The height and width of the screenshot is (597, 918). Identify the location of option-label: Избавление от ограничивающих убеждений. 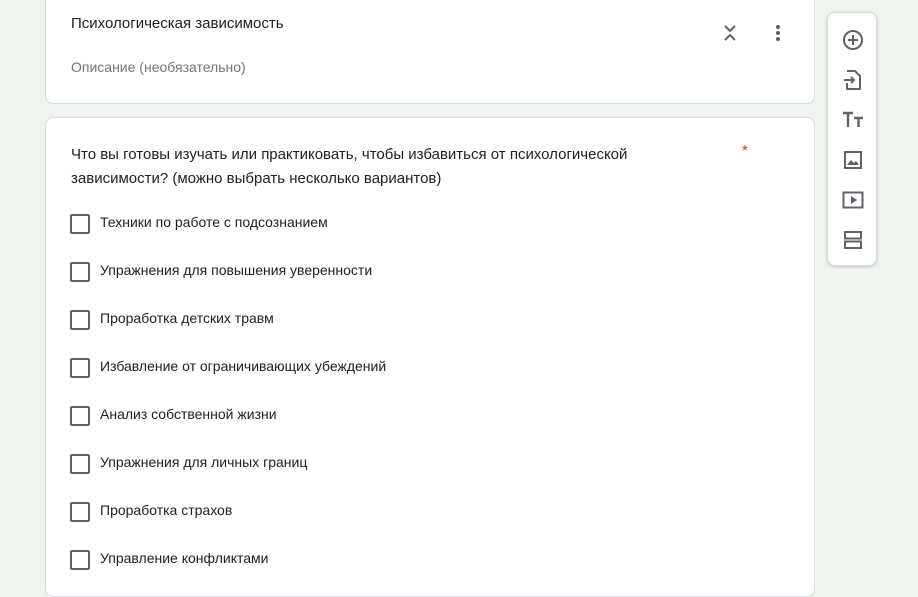
(243, 366).